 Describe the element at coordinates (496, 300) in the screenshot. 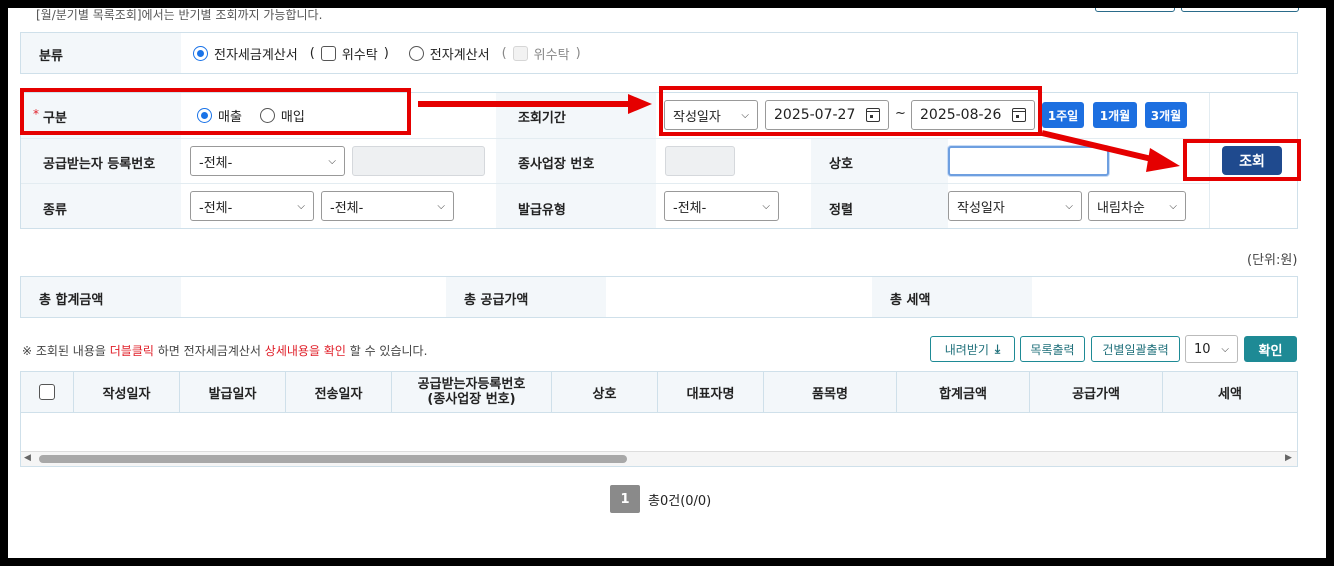

I see `total-supply-label: 총 공급가액` at that location.